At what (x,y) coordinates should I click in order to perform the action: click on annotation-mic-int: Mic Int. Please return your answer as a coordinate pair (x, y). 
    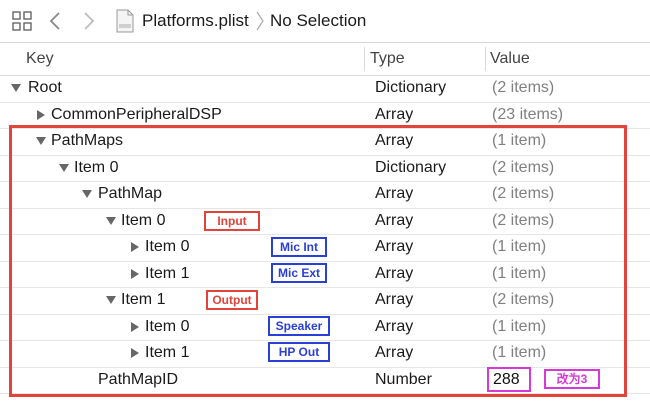
    Looking at the image, I should click on (299, 247).